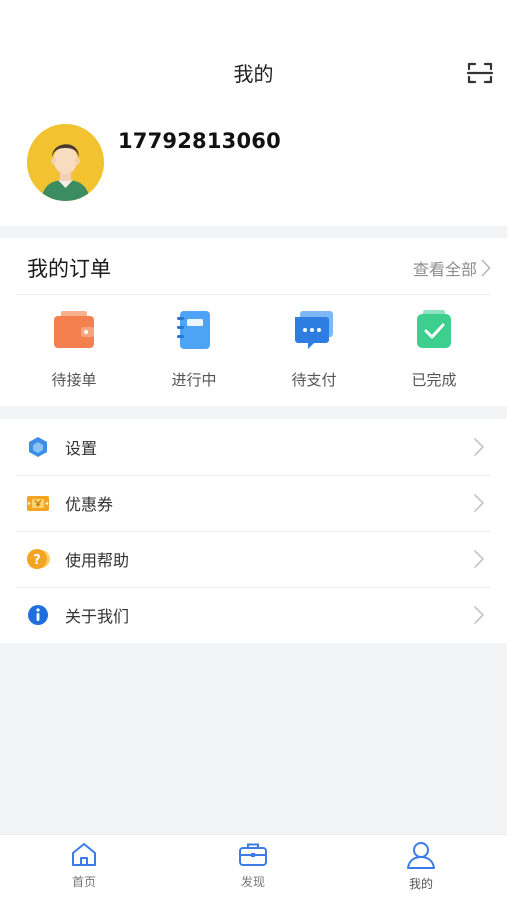  I want to click on menu-item-help: ? 使用帮助, so click(253, 559).